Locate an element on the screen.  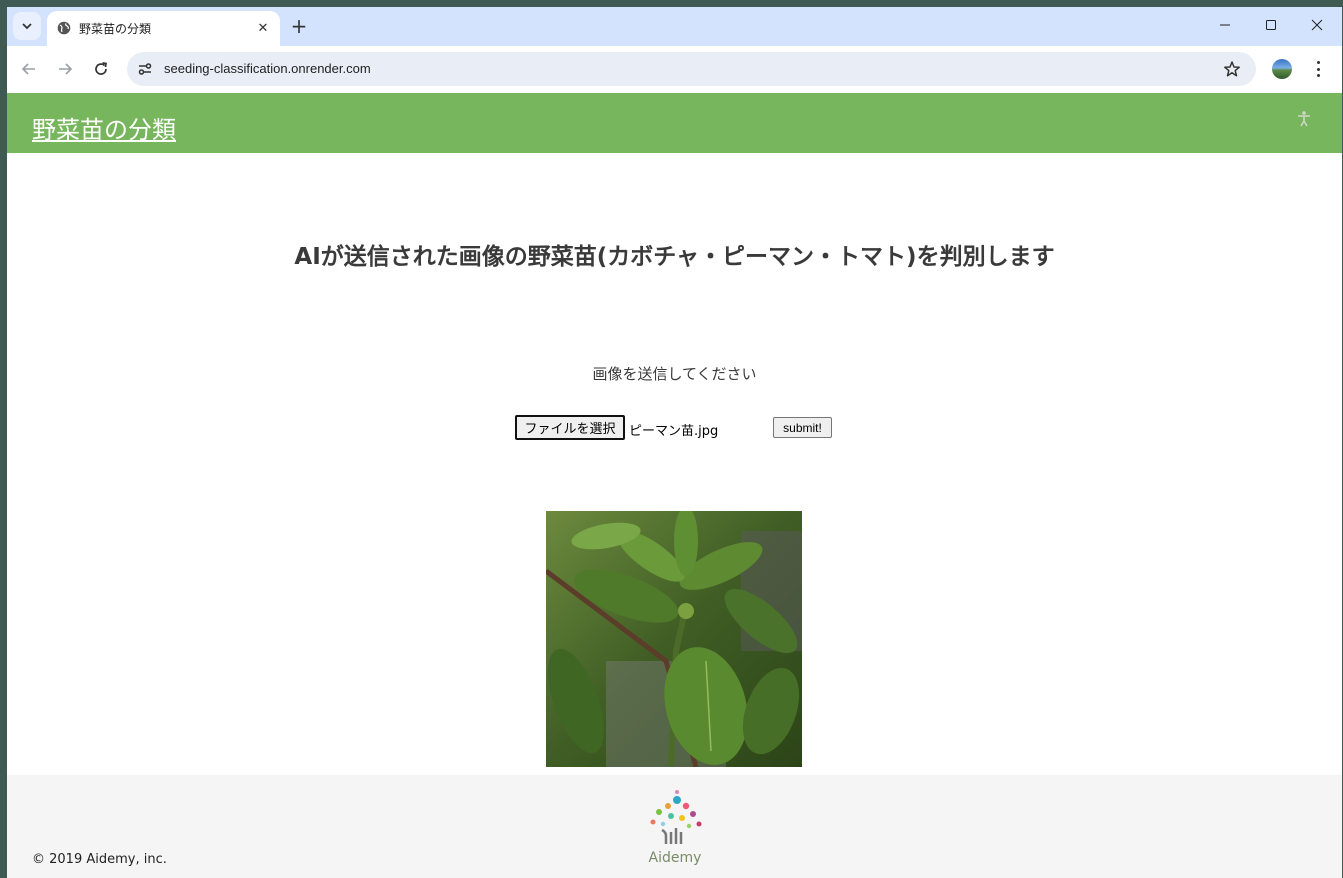
address-bar: seeding-classification.onrender.com is located at coordinates (691, 69).